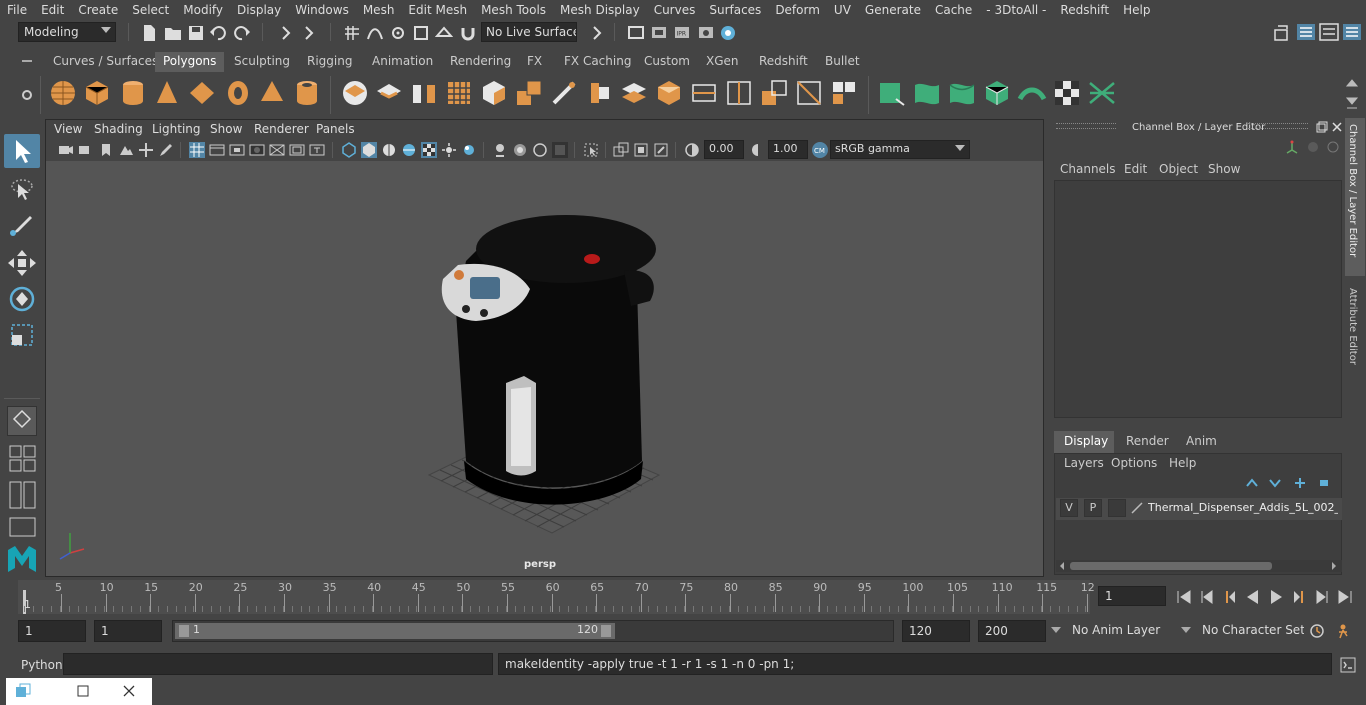 This screenshot has width=1366, height=705. What do you see at coordinates (22, 527) in the screenshot?
I see `graph-layout` at bounding box center [22, 527].